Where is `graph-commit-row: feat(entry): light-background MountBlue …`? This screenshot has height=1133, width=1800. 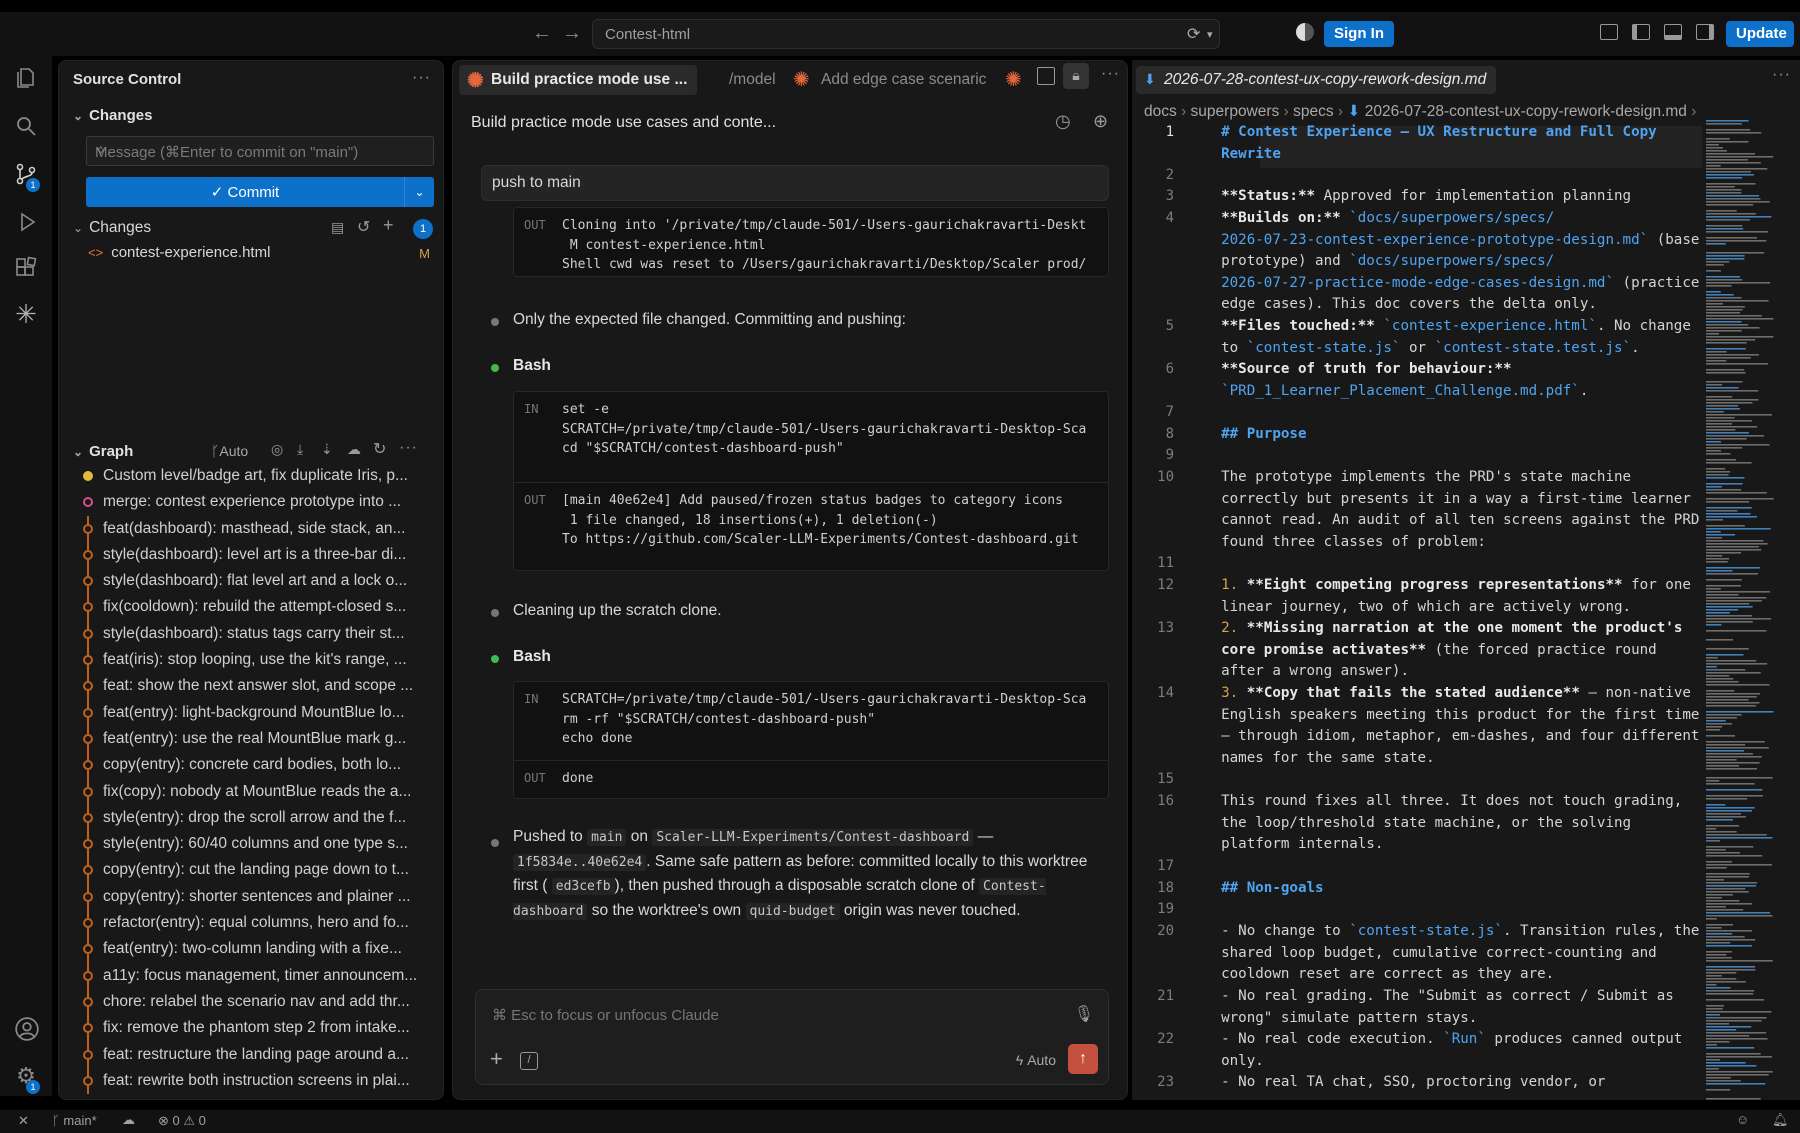
graph-commit-row: feat(entry): light-background MountBlue … is located at coordinates (255, 712).